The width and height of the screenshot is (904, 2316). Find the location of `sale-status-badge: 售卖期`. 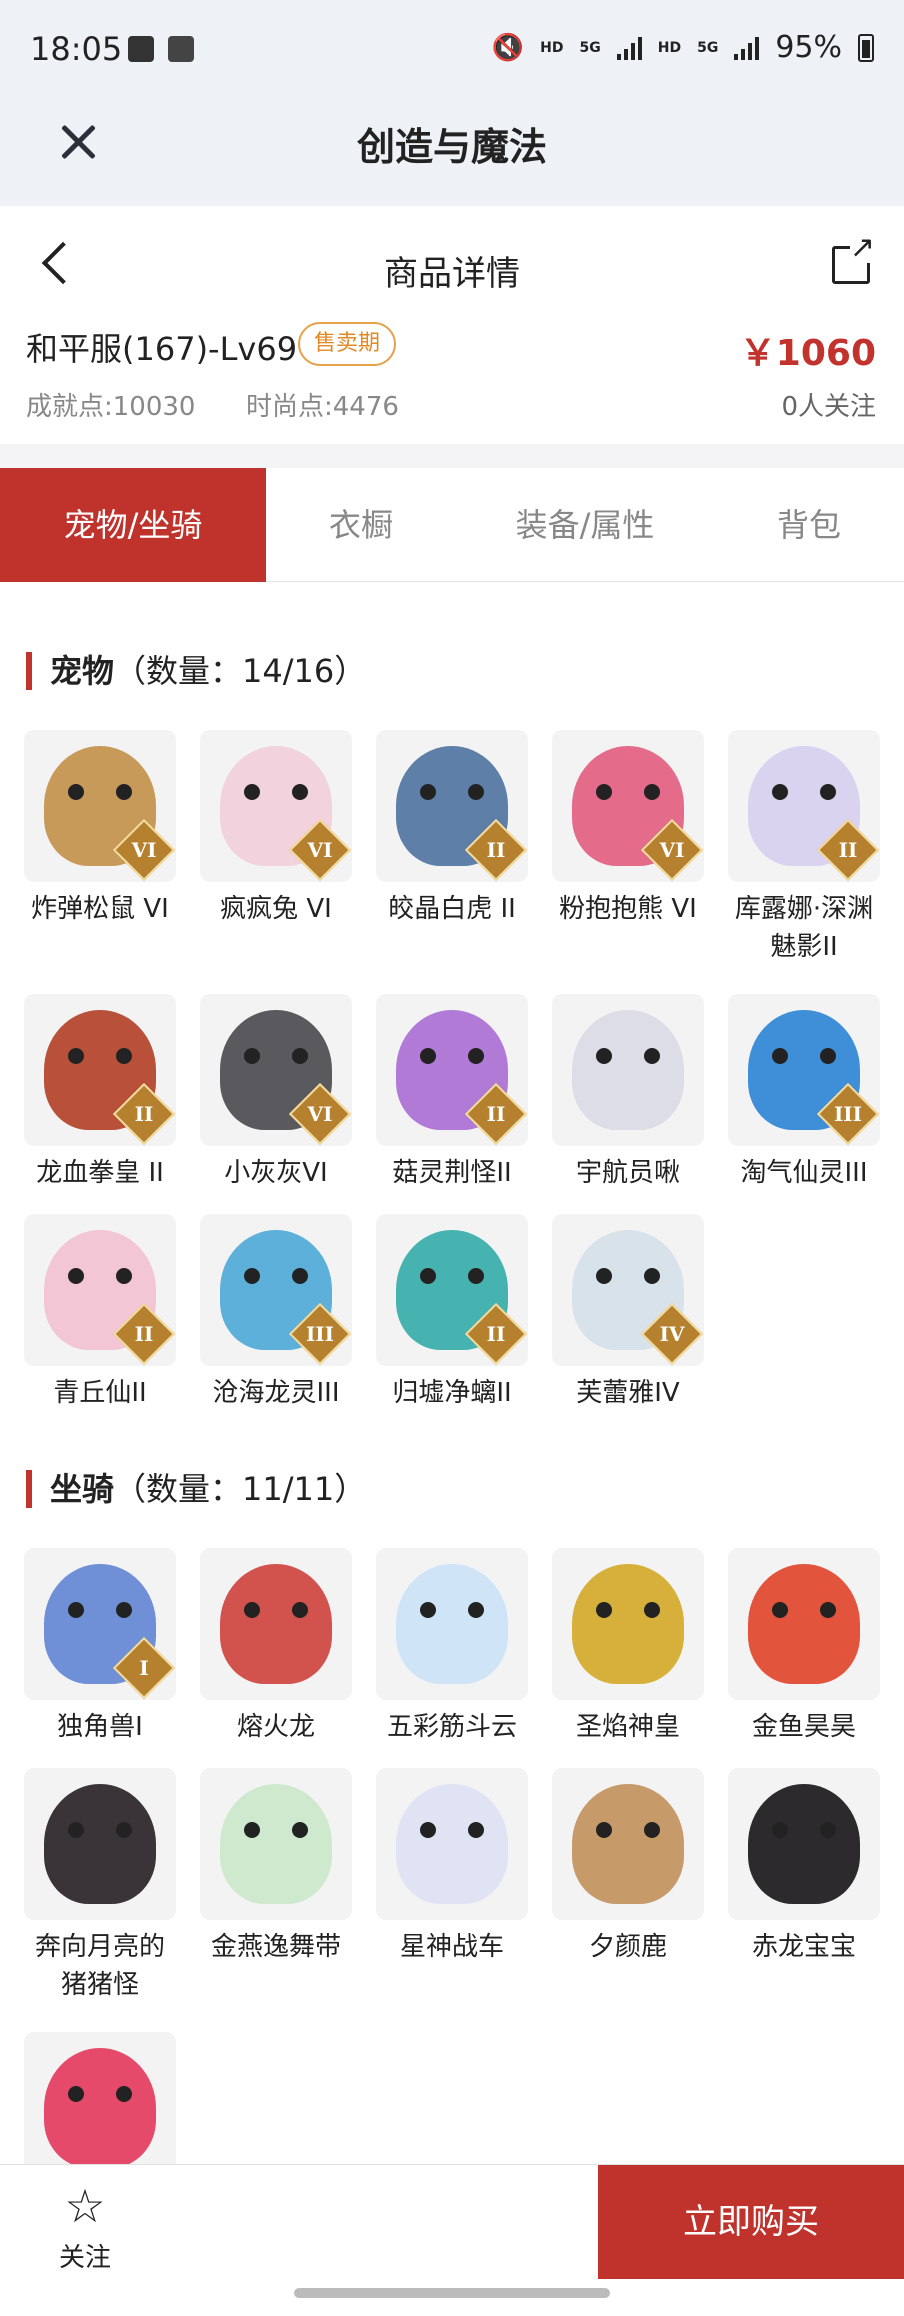

sale-status-badge: 售卖期 is located at coordinates (347, 344).